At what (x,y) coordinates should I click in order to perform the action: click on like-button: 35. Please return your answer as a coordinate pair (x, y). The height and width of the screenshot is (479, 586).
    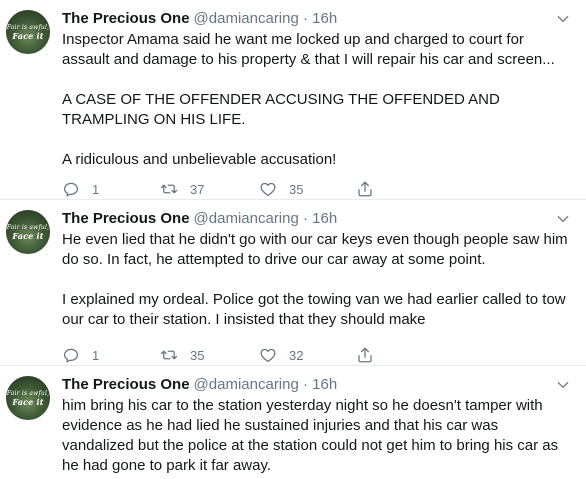
    Looking at the image, I should click on (281, 189).